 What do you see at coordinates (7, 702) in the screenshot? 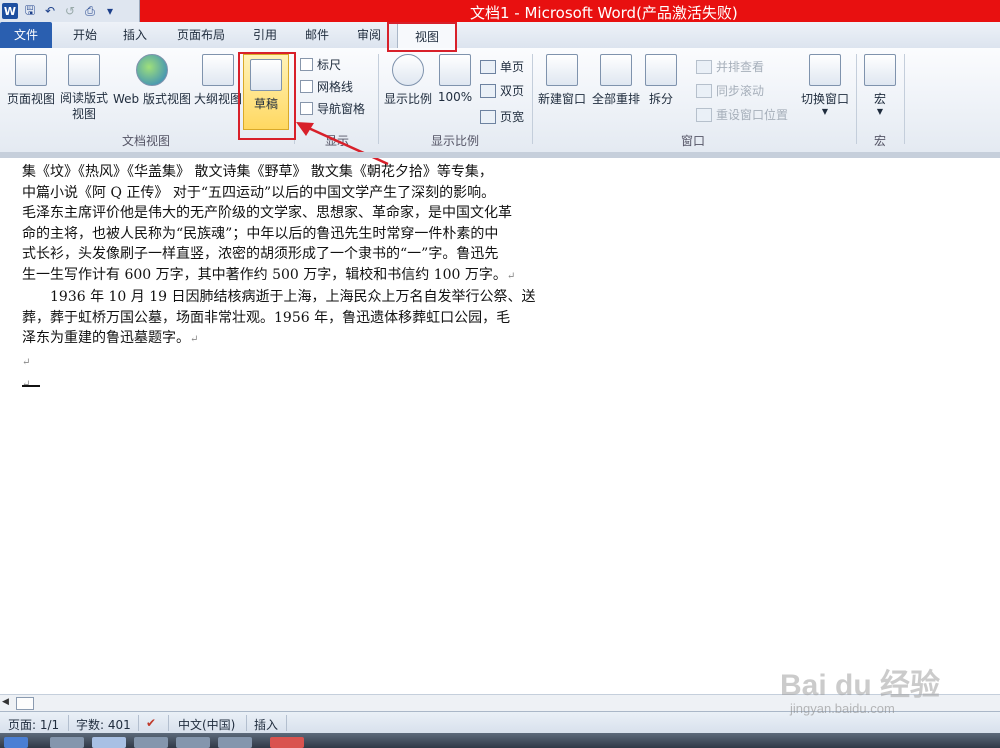
I see `scroll-left-icon: ◀` at bounding box center [7, 702].